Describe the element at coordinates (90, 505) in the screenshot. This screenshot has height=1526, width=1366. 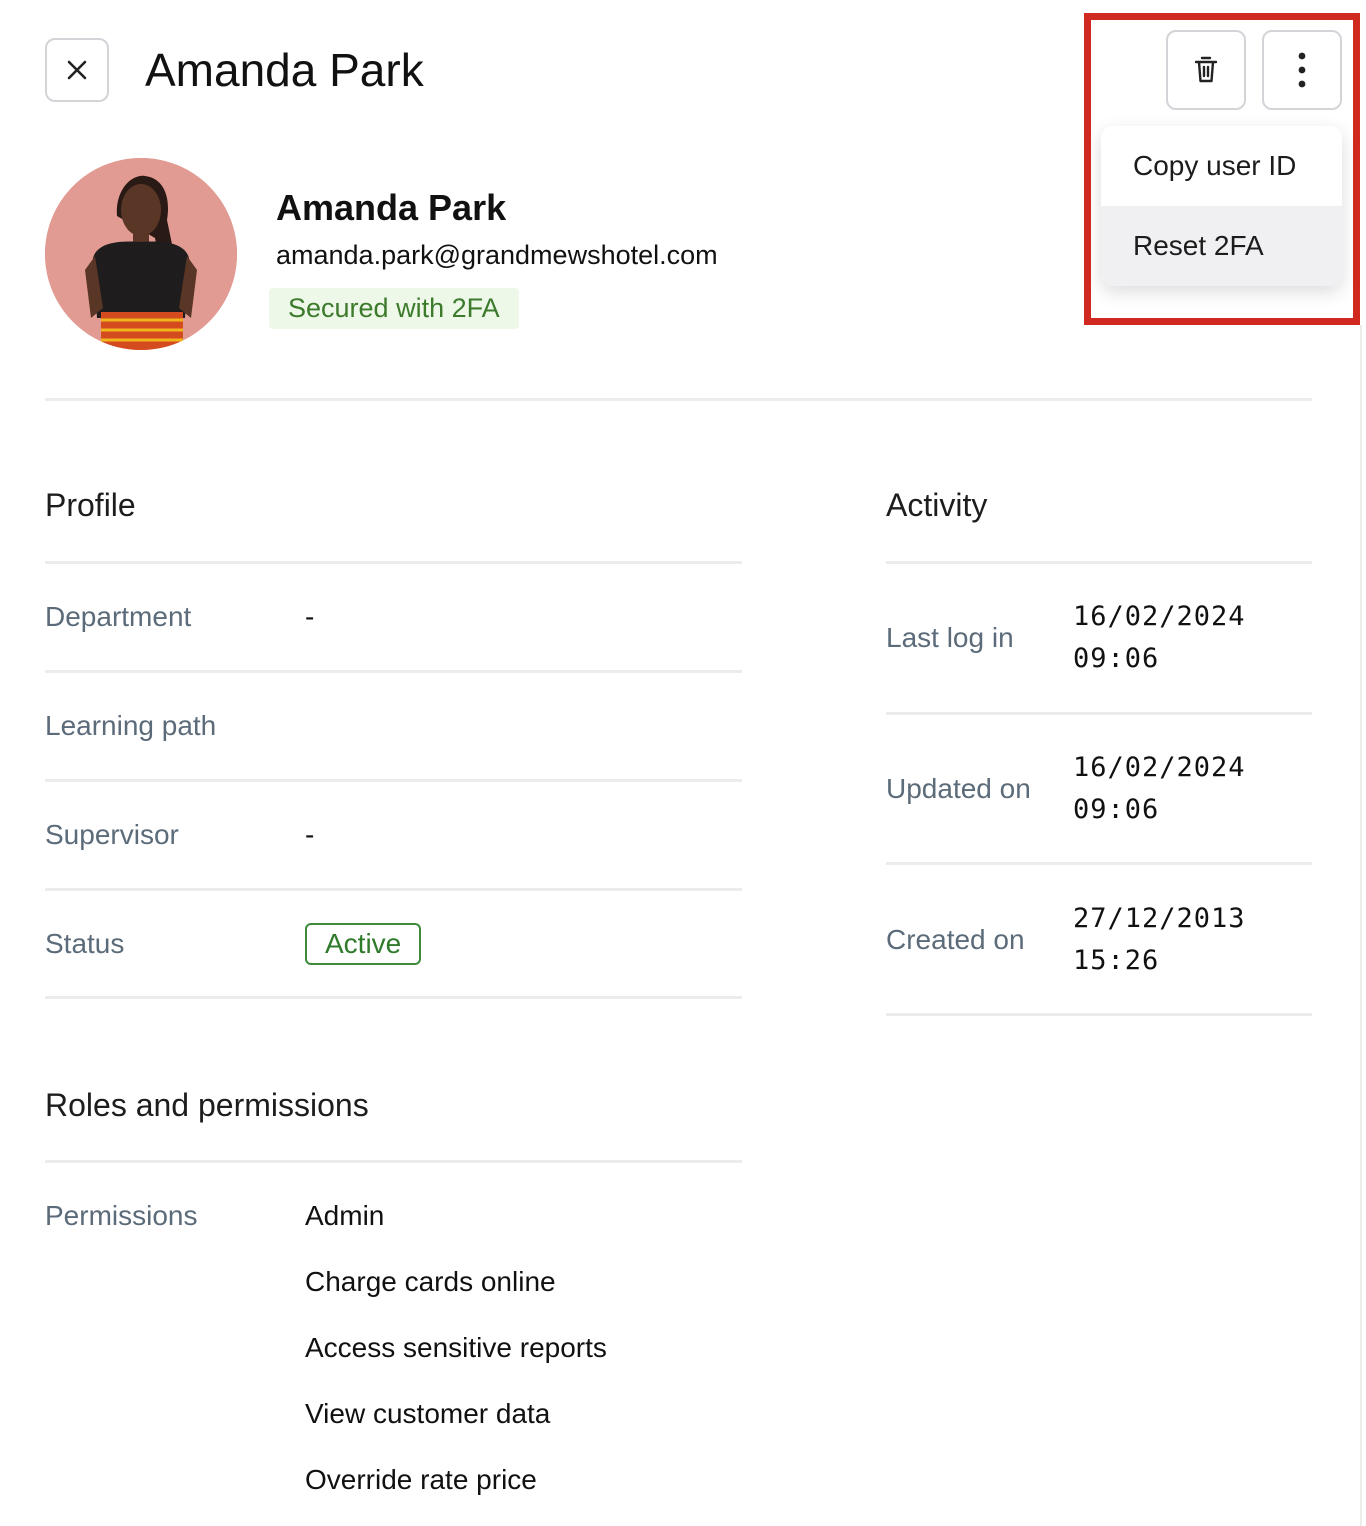
I see `profile-section-title: Profile` at that location.